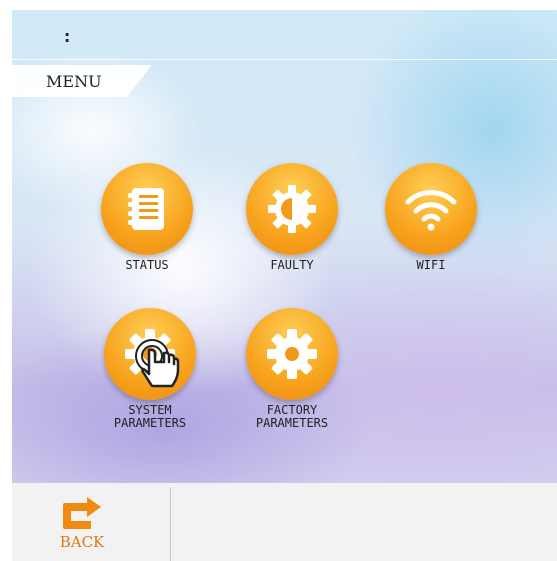  I want to click on wifi-icon, so click(431, 209).